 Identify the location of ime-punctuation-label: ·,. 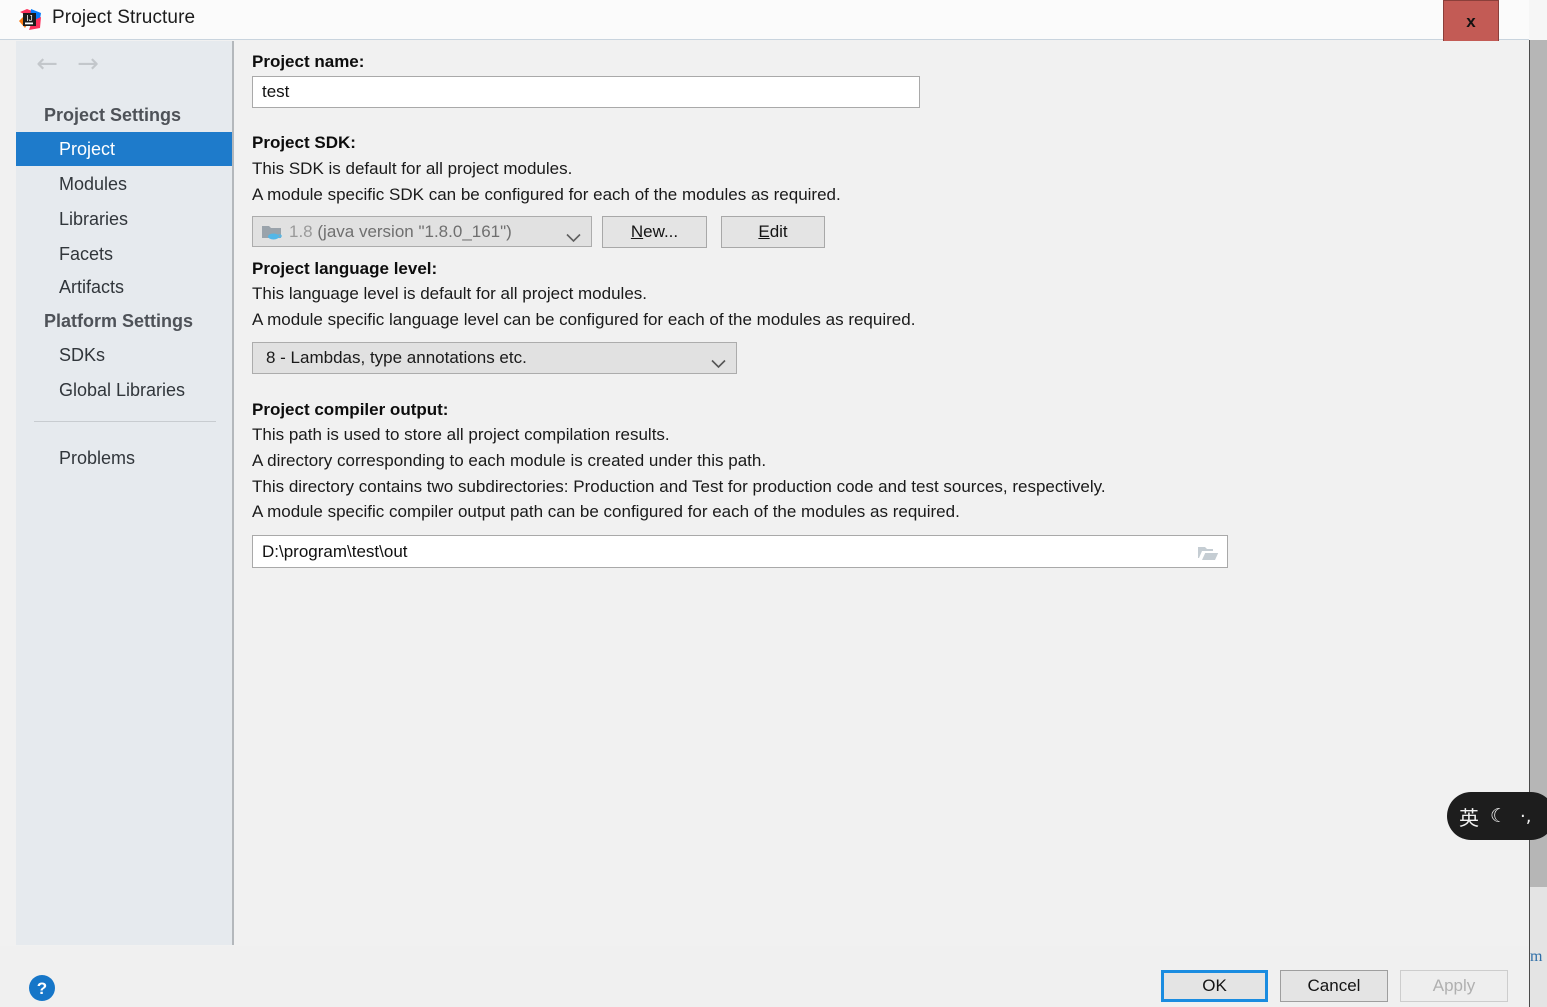
(1525, 816).